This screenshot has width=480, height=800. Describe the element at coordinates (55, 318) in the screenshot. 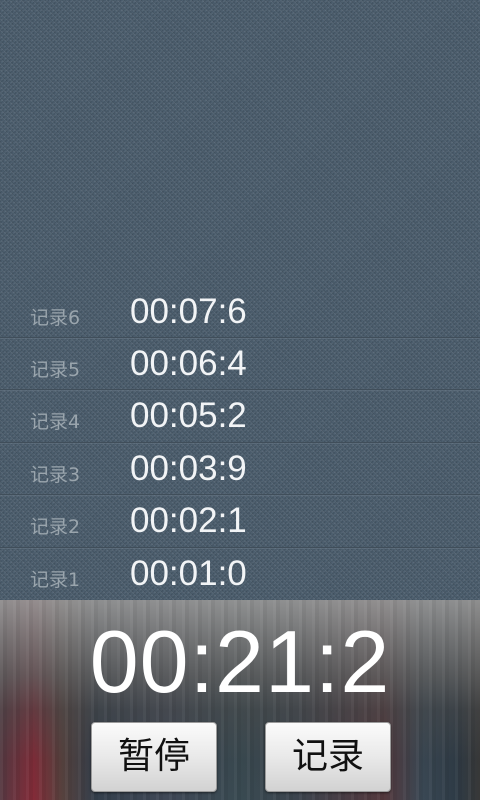

I see `lap-record-label: 记录6` at that location.